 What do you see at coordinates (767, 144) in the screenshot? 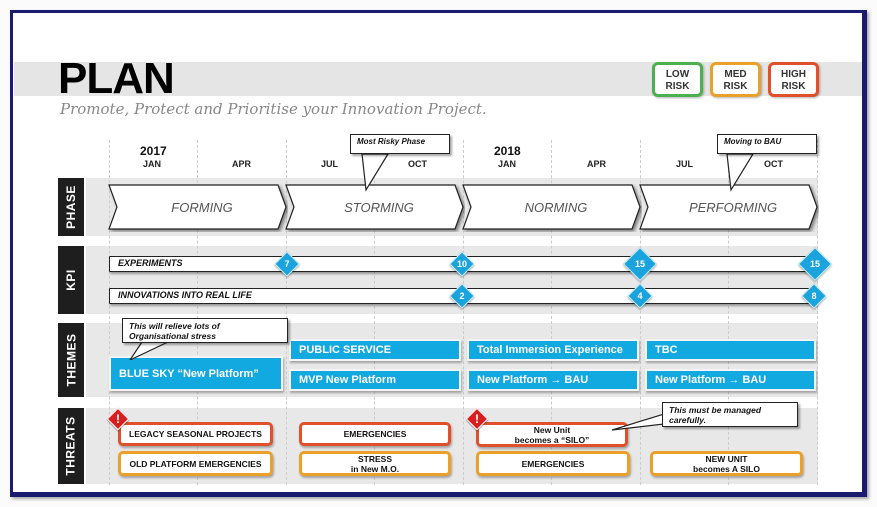
I see `callout-text: Moving to BAU` at bounding box center [767, 144].